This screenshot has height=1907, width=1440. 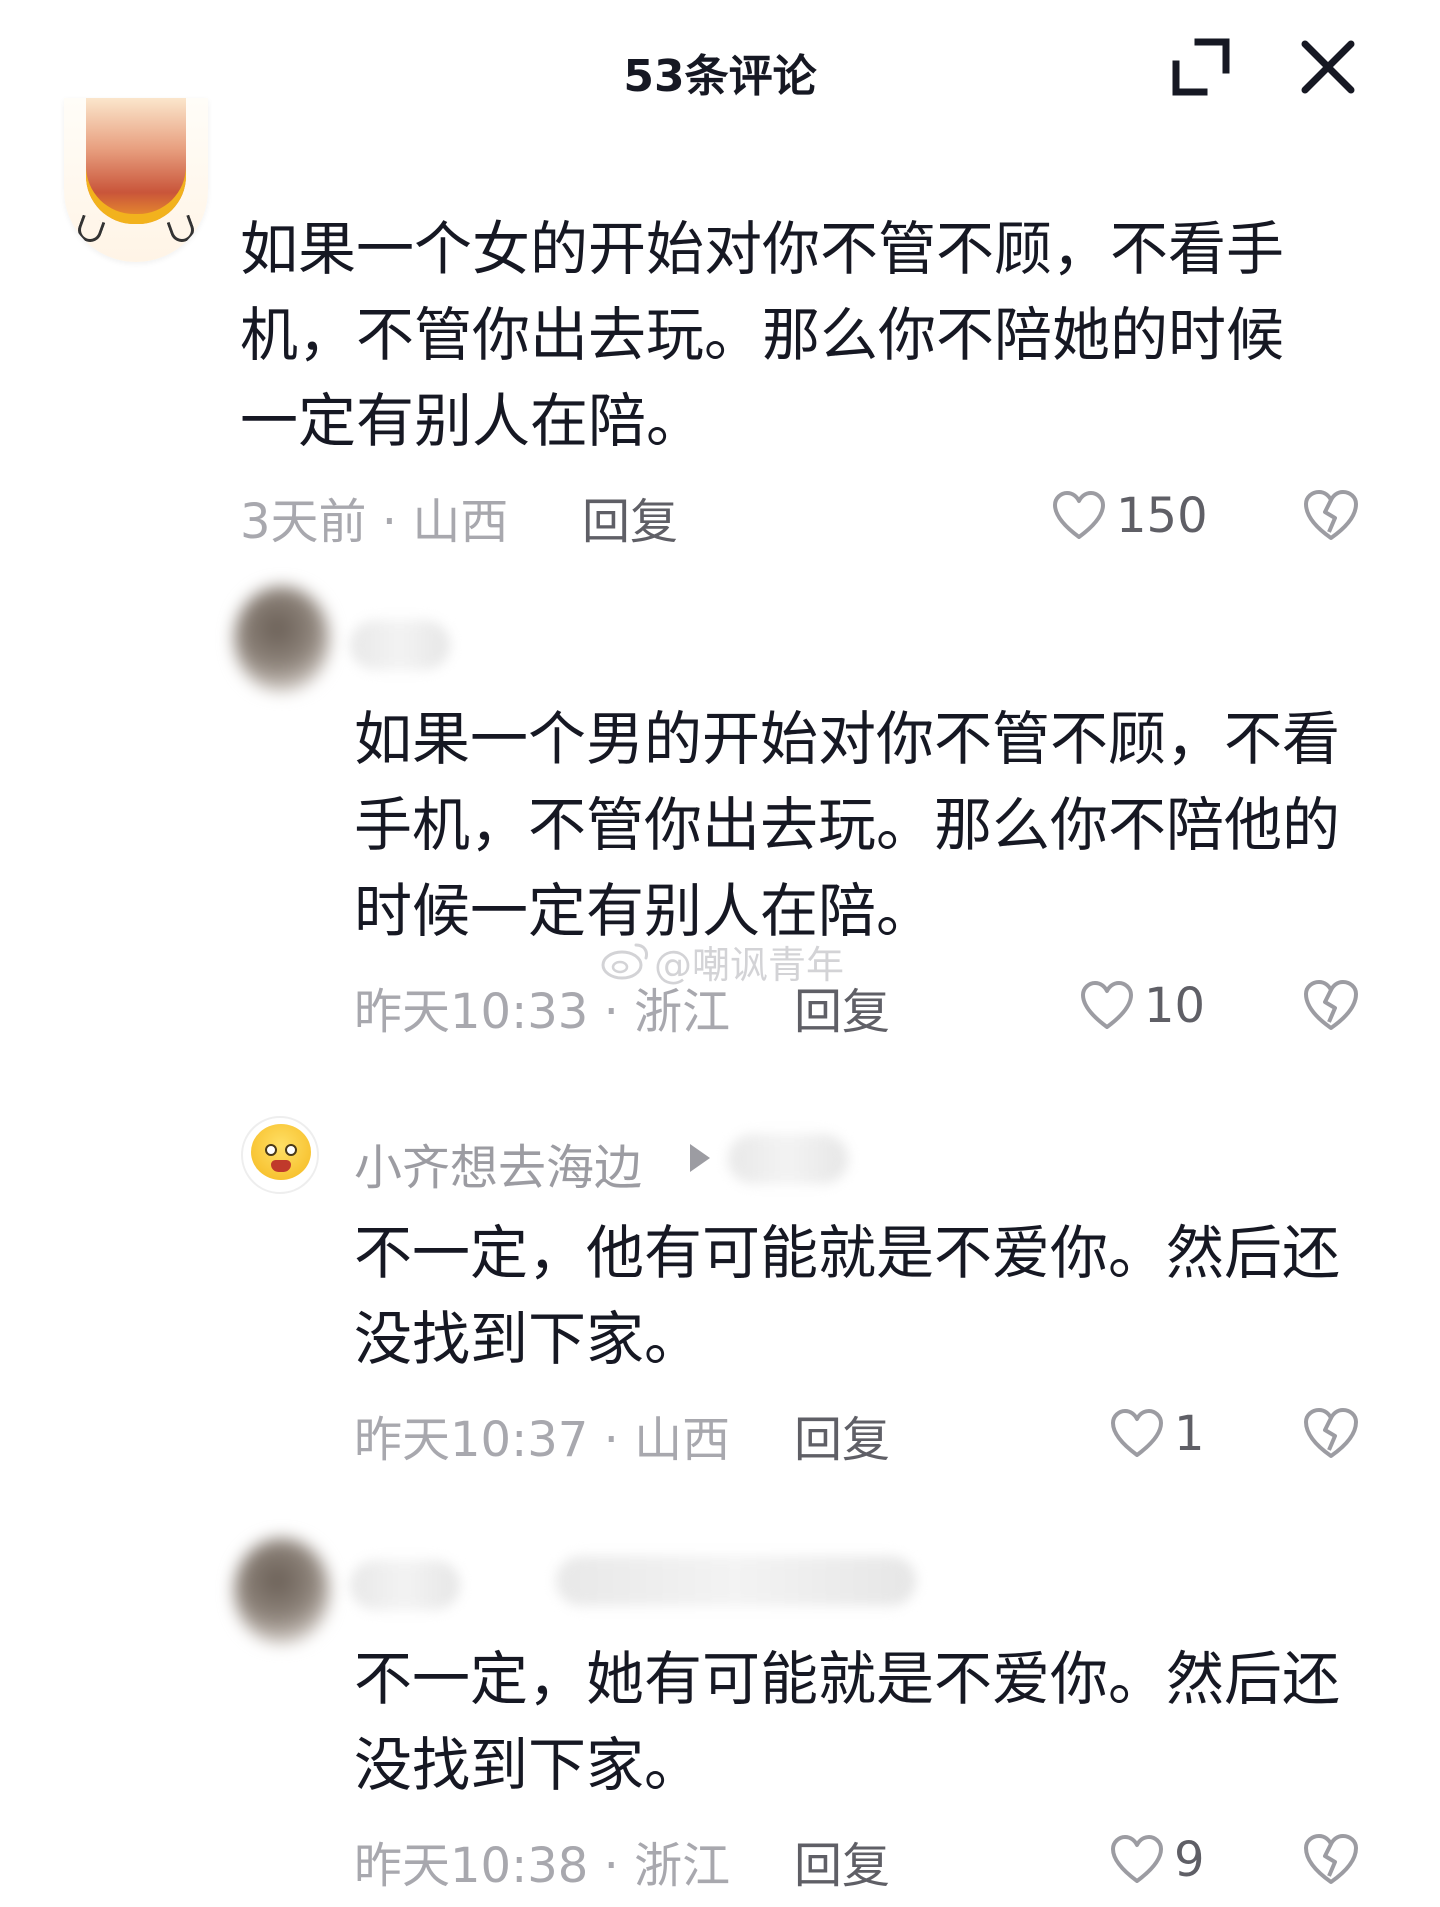 What do you see at coordinates (847, 1296) in the screenshot?
I see `comment-text: 不一定，他有可能就是不爱你。然后还没找到下家。` at bounding box center [847, 1296].